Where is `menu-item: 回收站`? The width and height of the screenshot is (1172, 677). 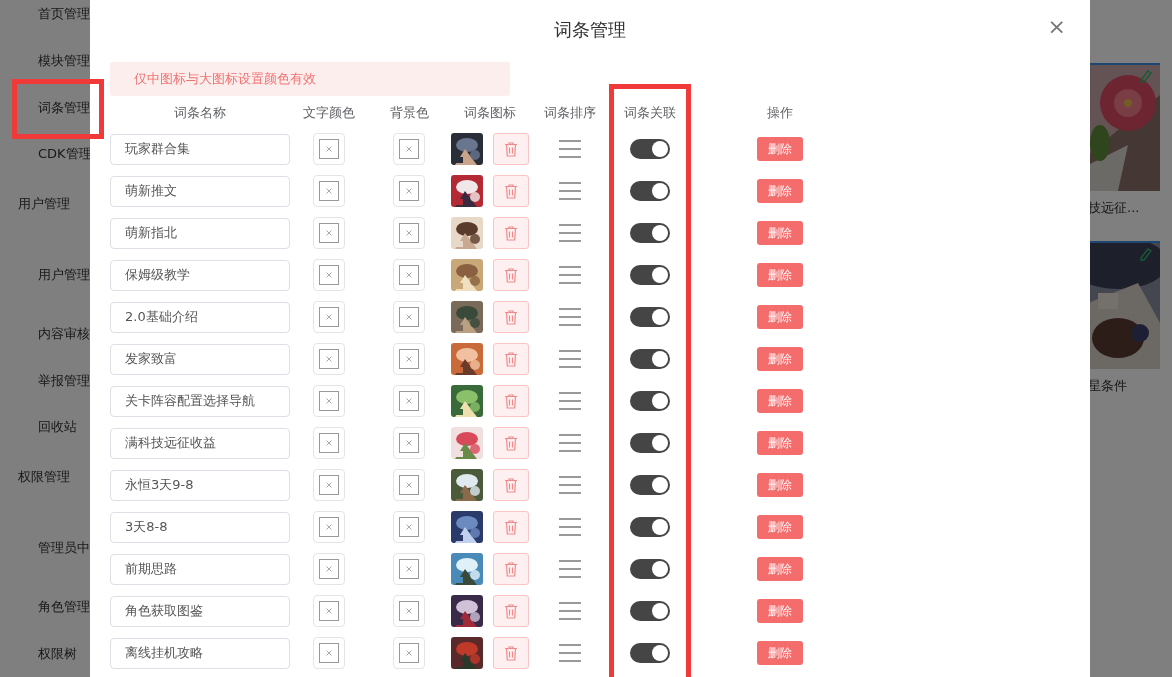
menu-item: 回收站 is located at coordinates (57, 427).